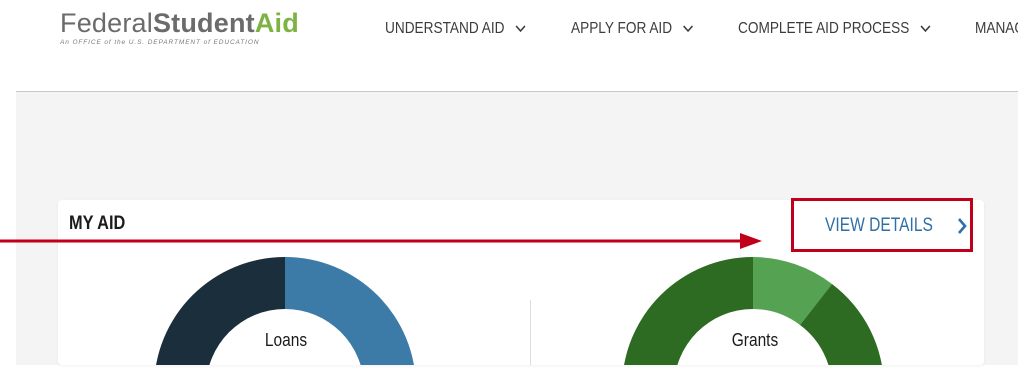 This screenshot has width=1018, height=370. I want to click on nav-apply-for-aid: APPLY FOR AID, so click(632, 29).